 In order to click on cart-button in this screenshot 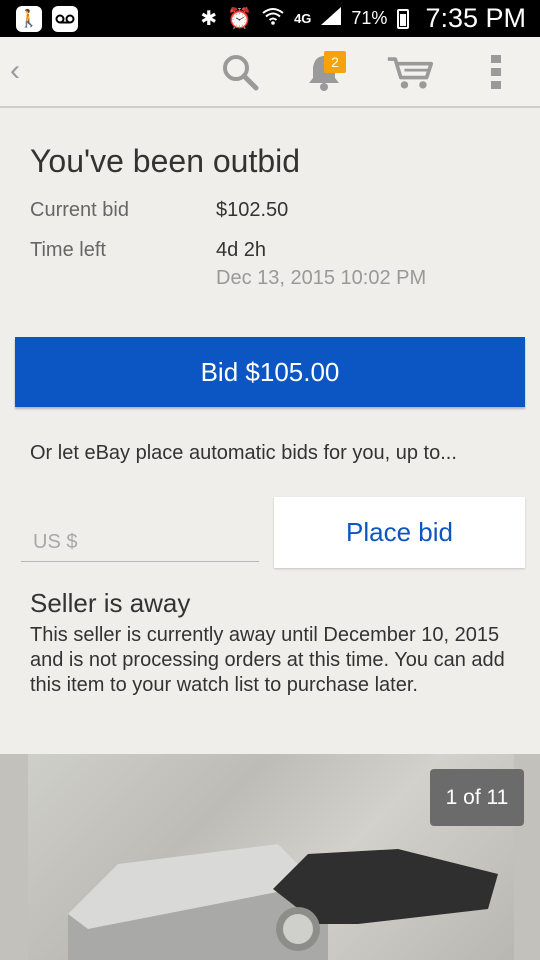, I will do `click(410, 72)`.